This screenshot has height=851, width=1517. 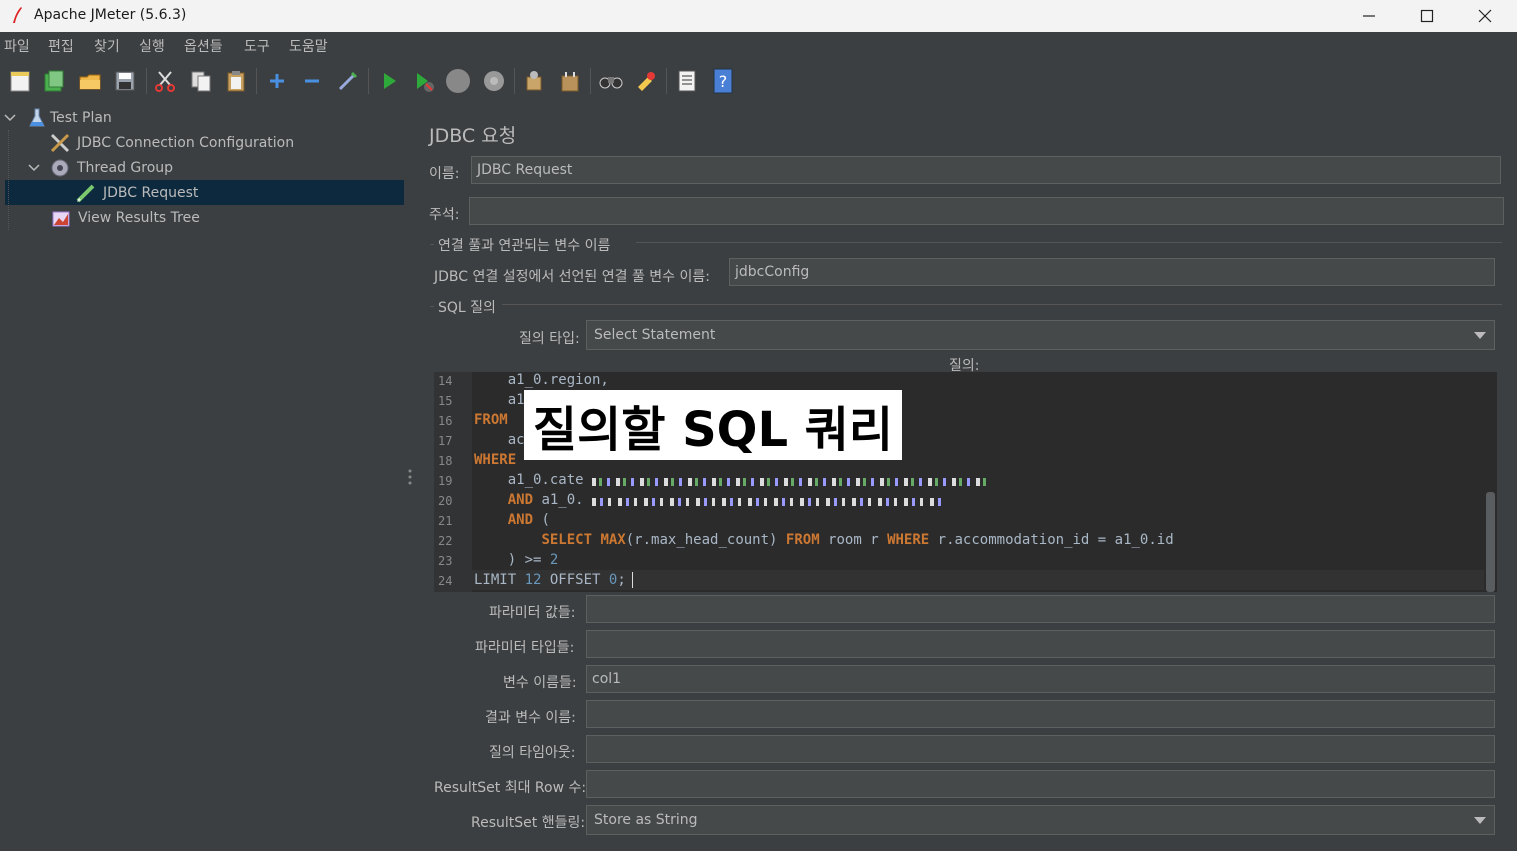 What do you see at coordinates (758, 45) in the screenshot?
I see `menu-bar: 파일 편집 찾기 실행 옵션들 도구 도움말` at bounding box center [758, 45].